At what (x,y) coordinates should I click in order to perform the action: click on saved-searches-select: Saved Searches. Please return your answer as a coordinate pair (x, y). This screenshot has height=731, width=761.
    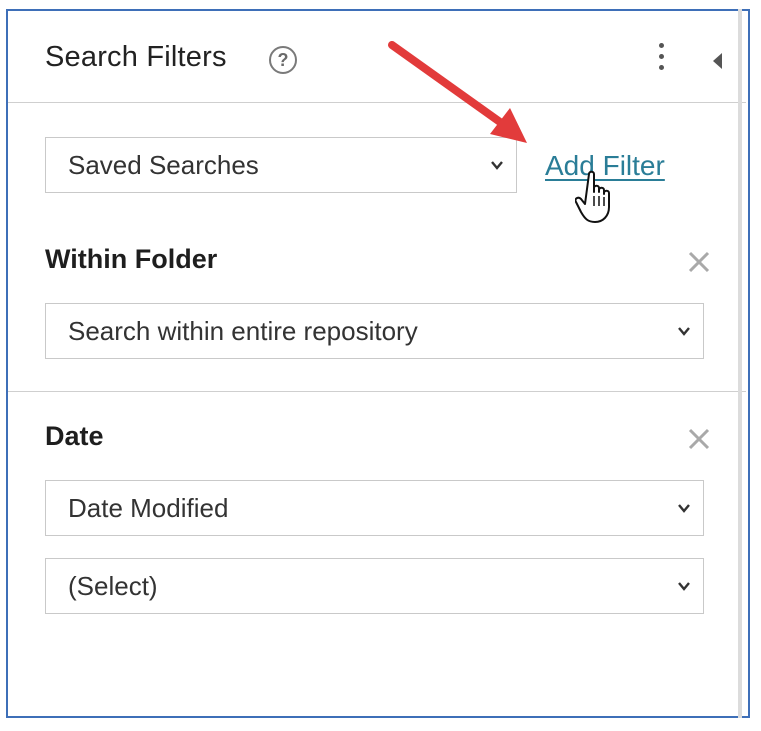
    Looking at the image, I should click on (281, 165).